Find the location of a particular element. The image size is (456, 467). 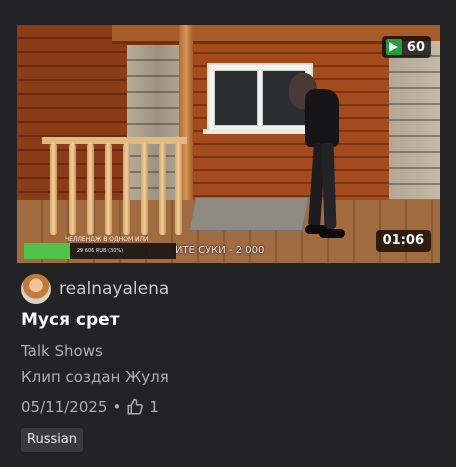

channel-name: realnayalena is located at coordinates (114, 289).